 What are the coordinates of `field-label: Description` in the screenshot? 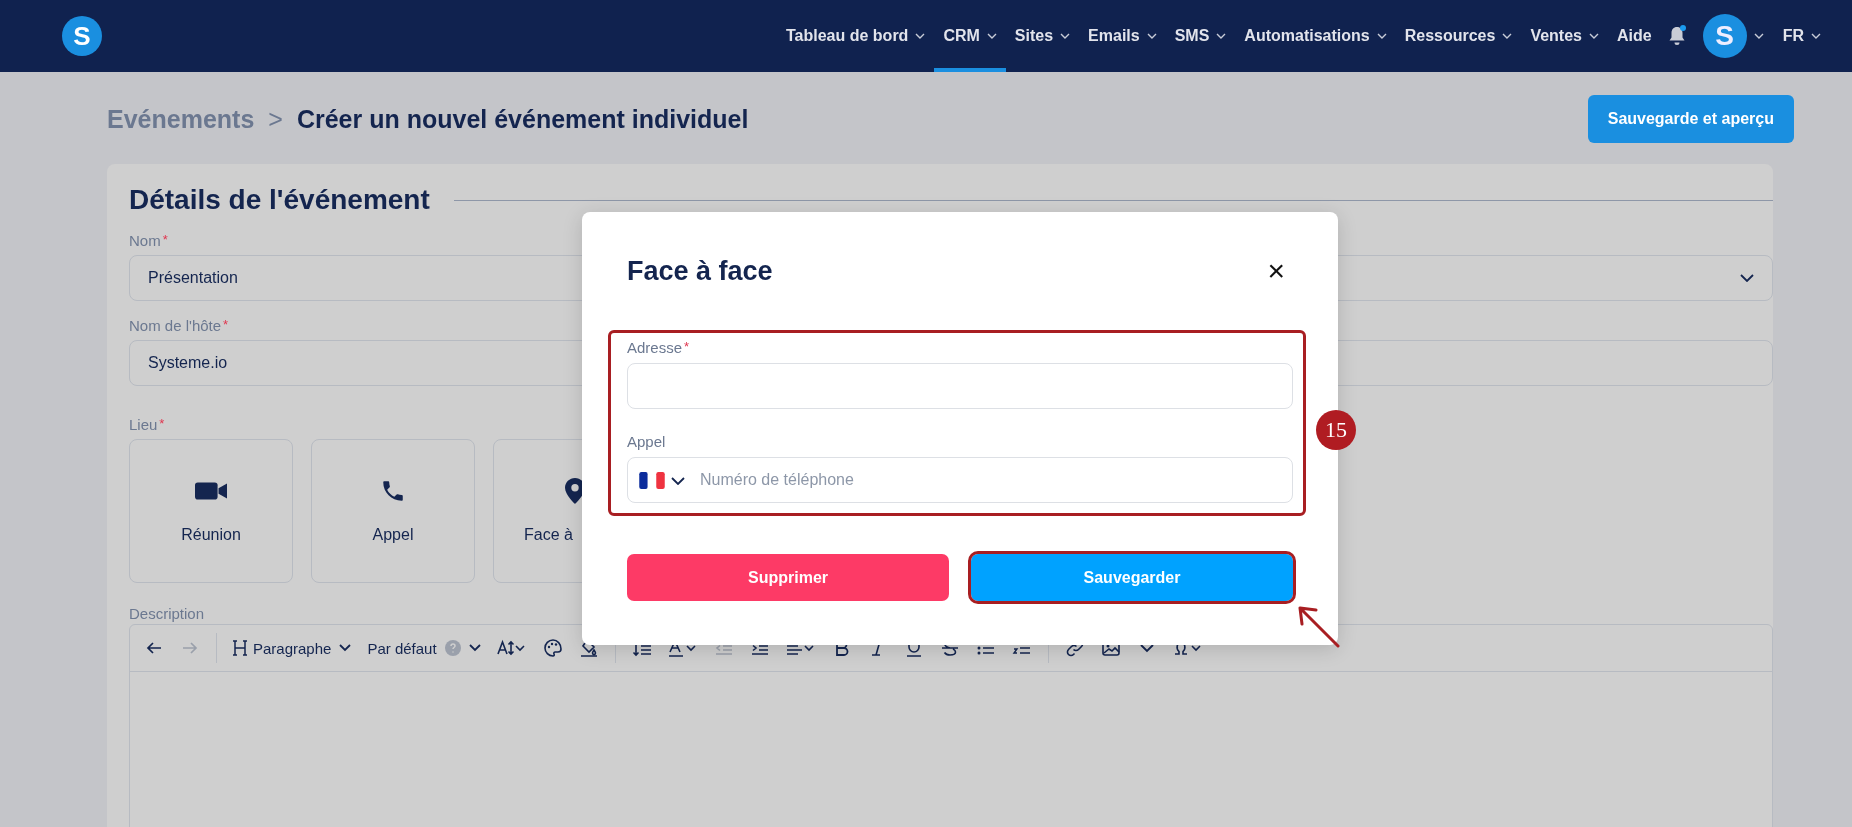 It's located at (167, 613).